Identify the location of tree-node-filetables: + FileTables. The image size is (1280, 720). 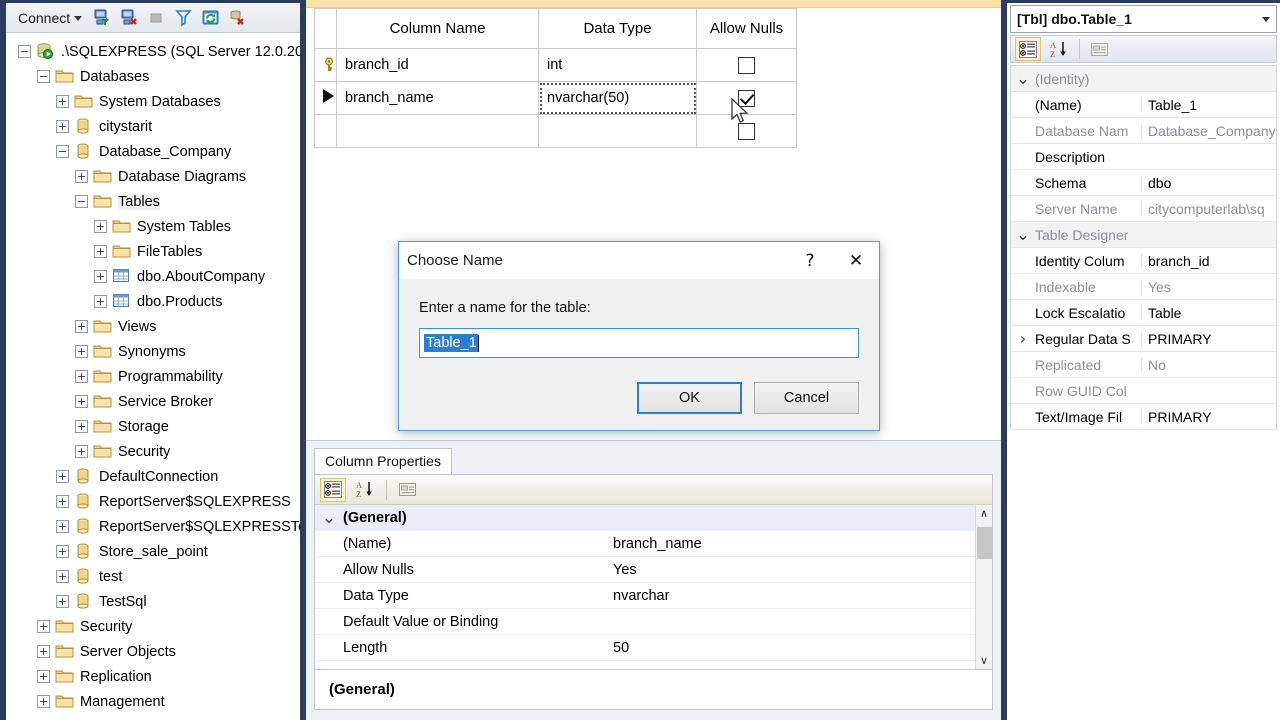
(153, 251).